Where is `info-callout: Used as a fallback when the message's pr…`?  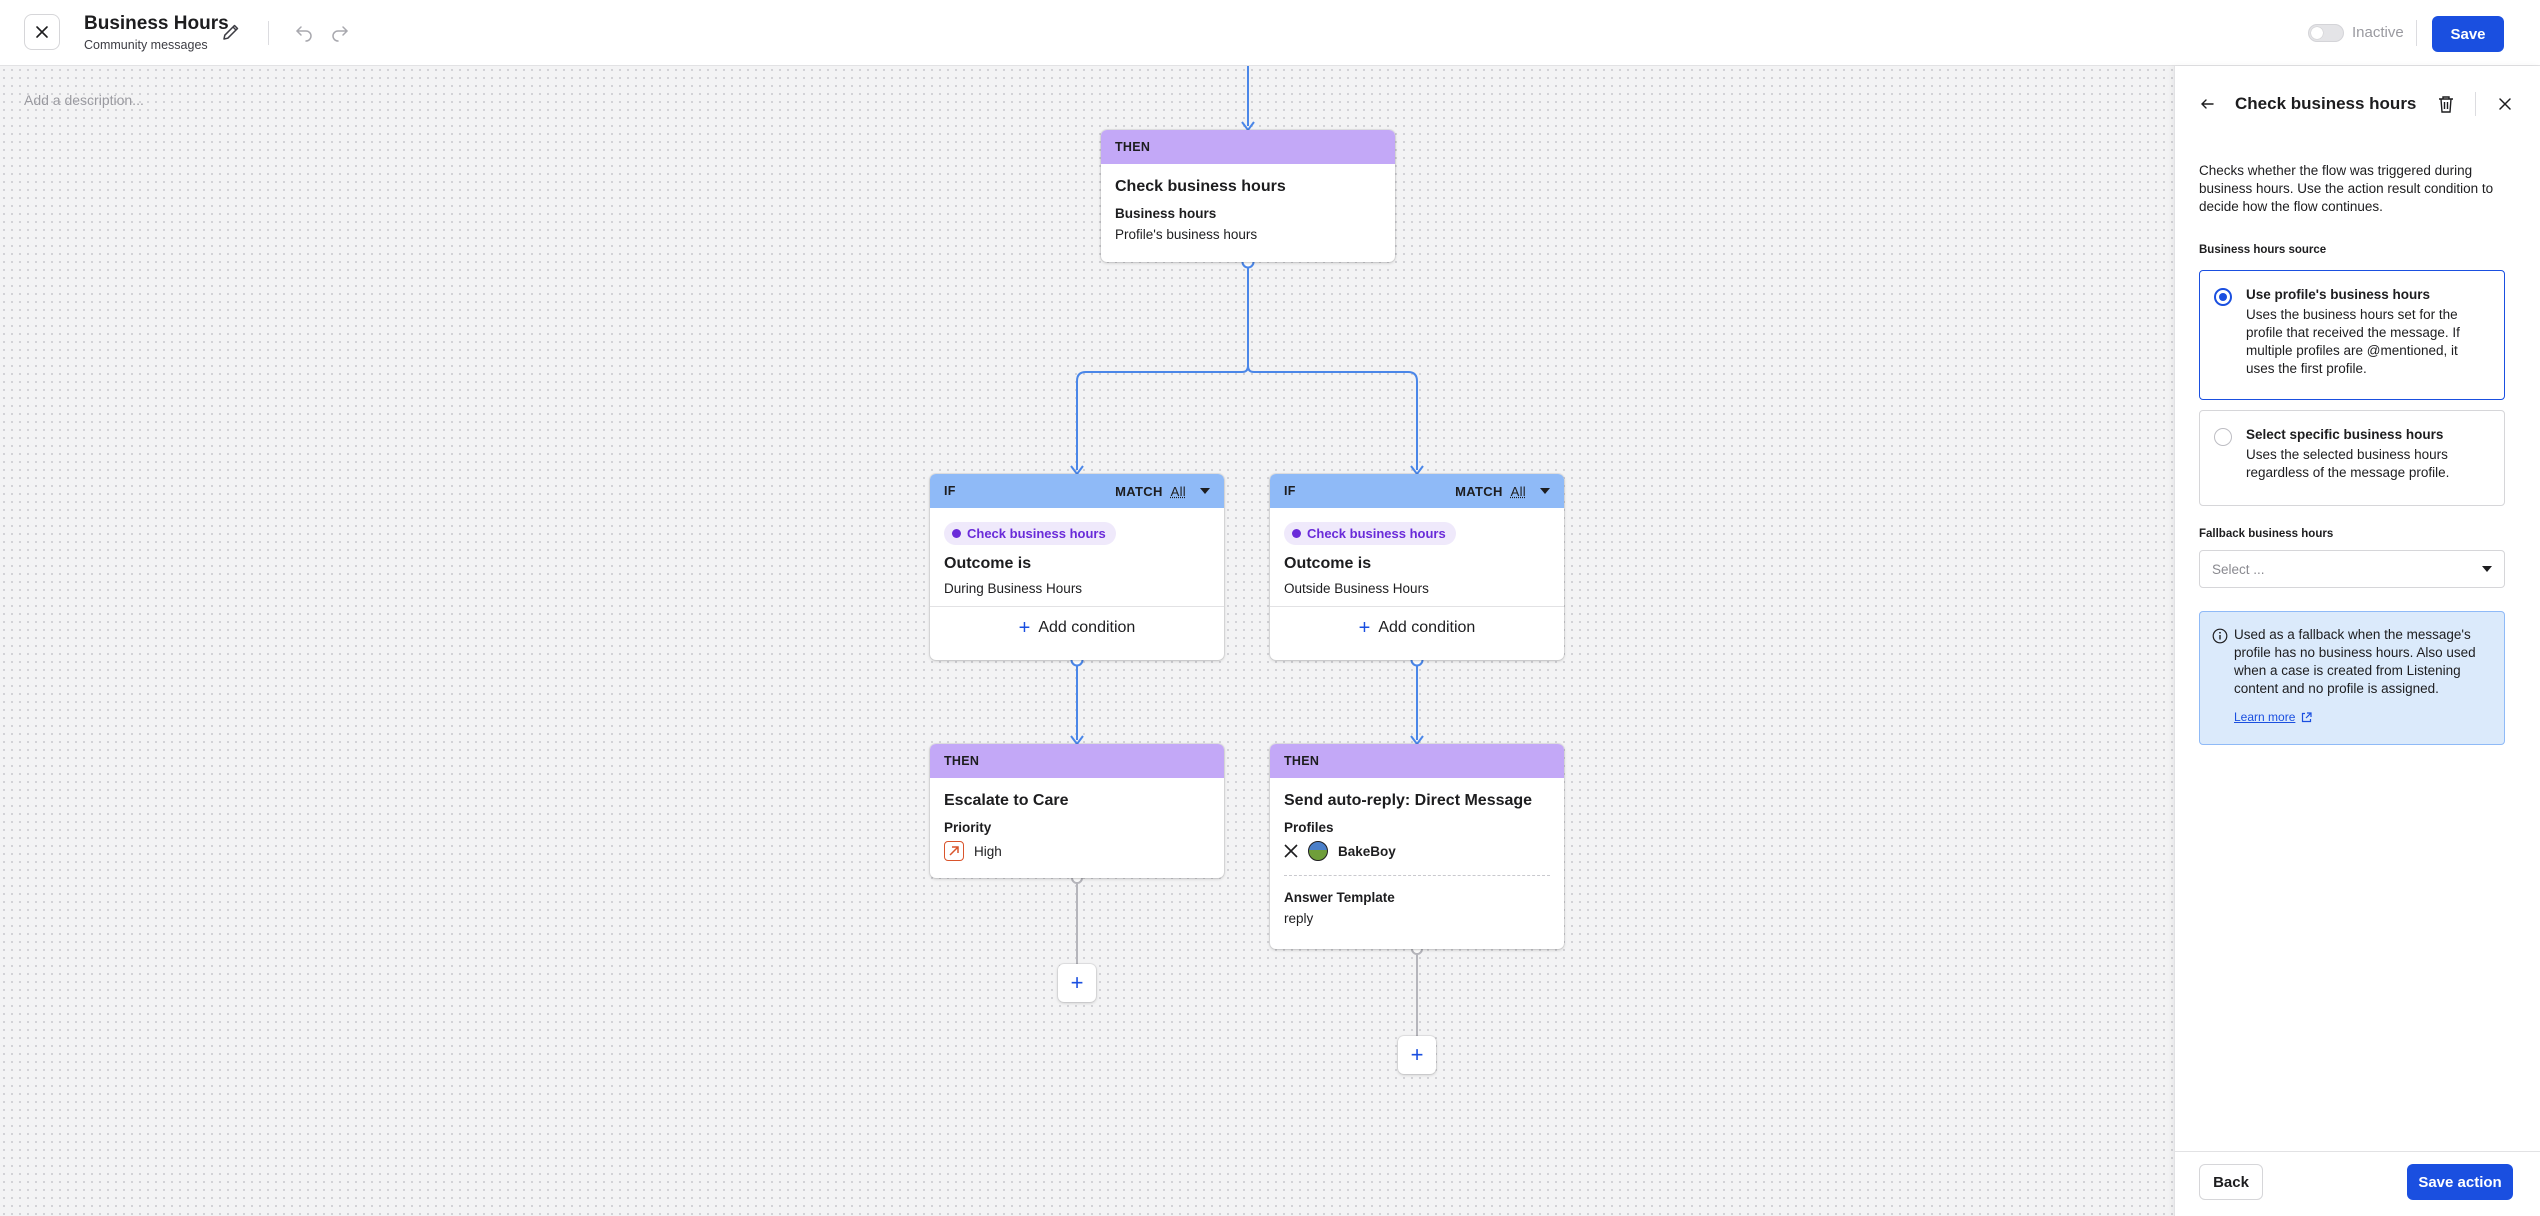 info-callout: Used as a fallback when the message's pr… is located at coordinates (2352, 678).